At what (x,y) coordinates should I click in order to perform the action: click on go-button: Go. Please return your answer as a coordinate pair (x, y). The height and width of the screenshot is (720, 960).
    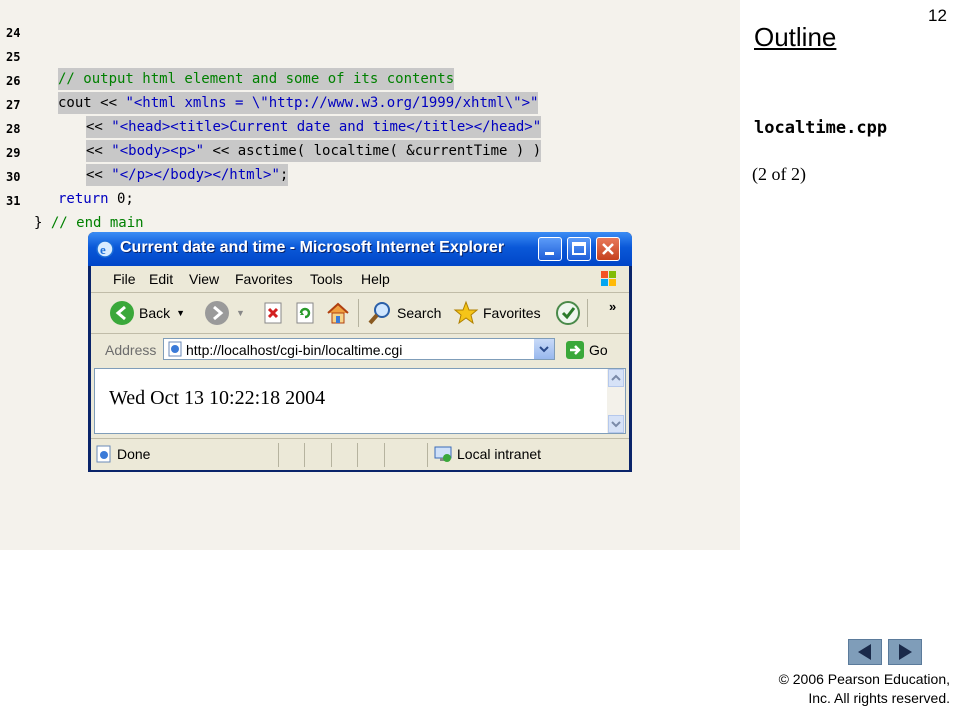
    Looking at the image, I should click on (586, 350).